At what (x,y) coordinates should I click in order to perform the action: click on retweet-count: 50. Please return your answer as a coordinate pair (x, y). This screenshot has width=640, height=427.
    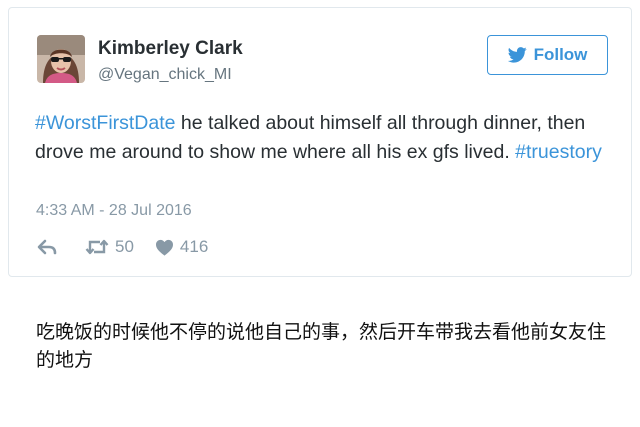
    Looking at the image, I should click on (124, 246).